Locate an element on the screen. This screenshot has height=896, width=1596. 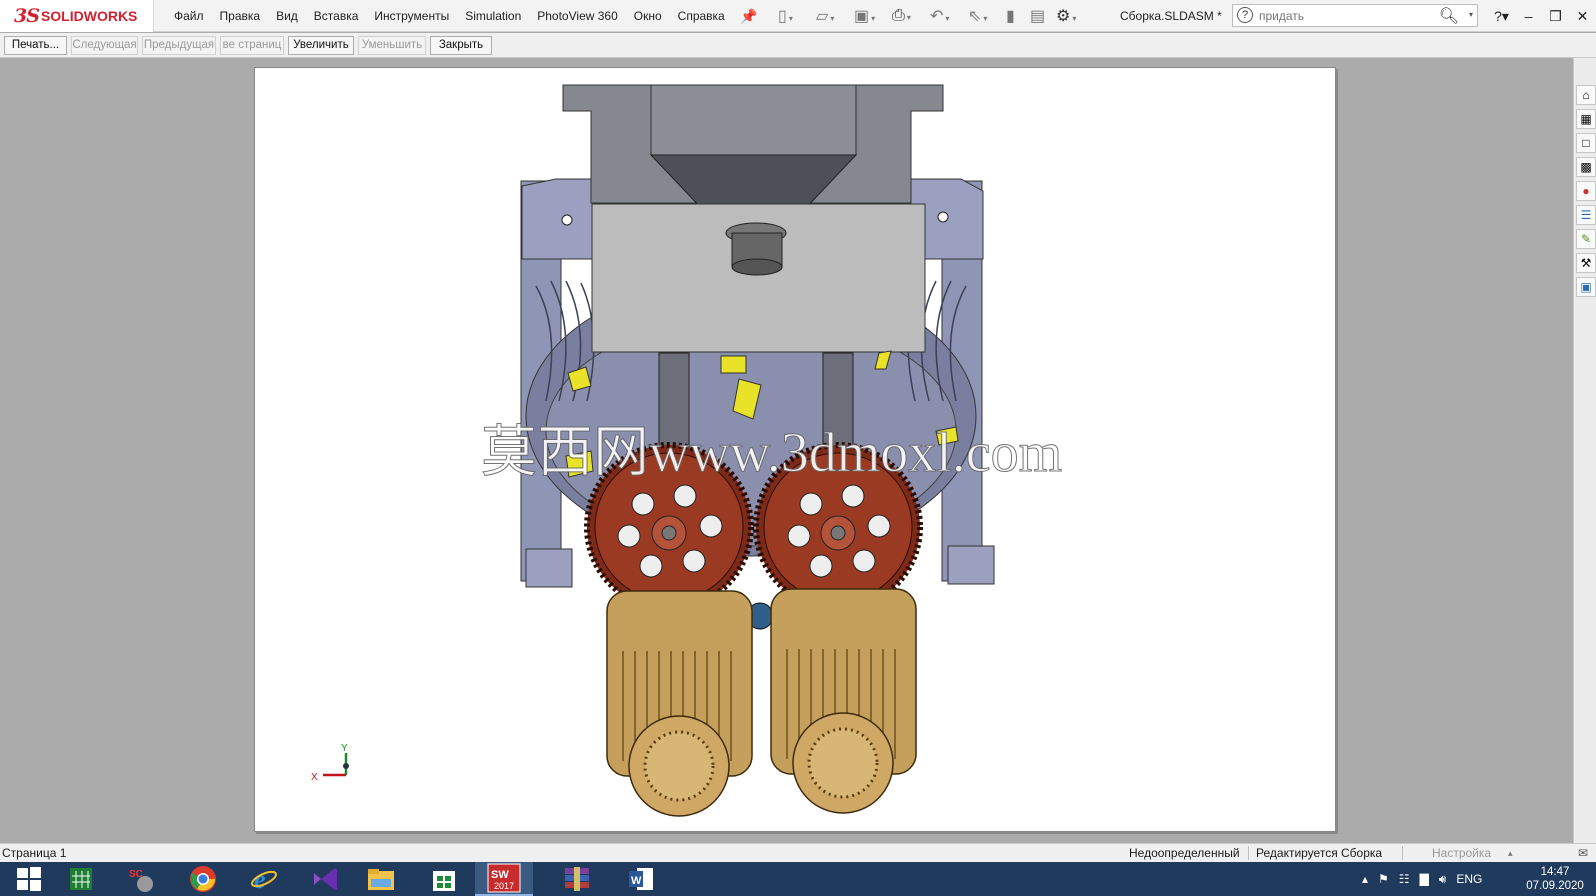
save-icon: ▣ ▾ is located at coordinates (873, 16).